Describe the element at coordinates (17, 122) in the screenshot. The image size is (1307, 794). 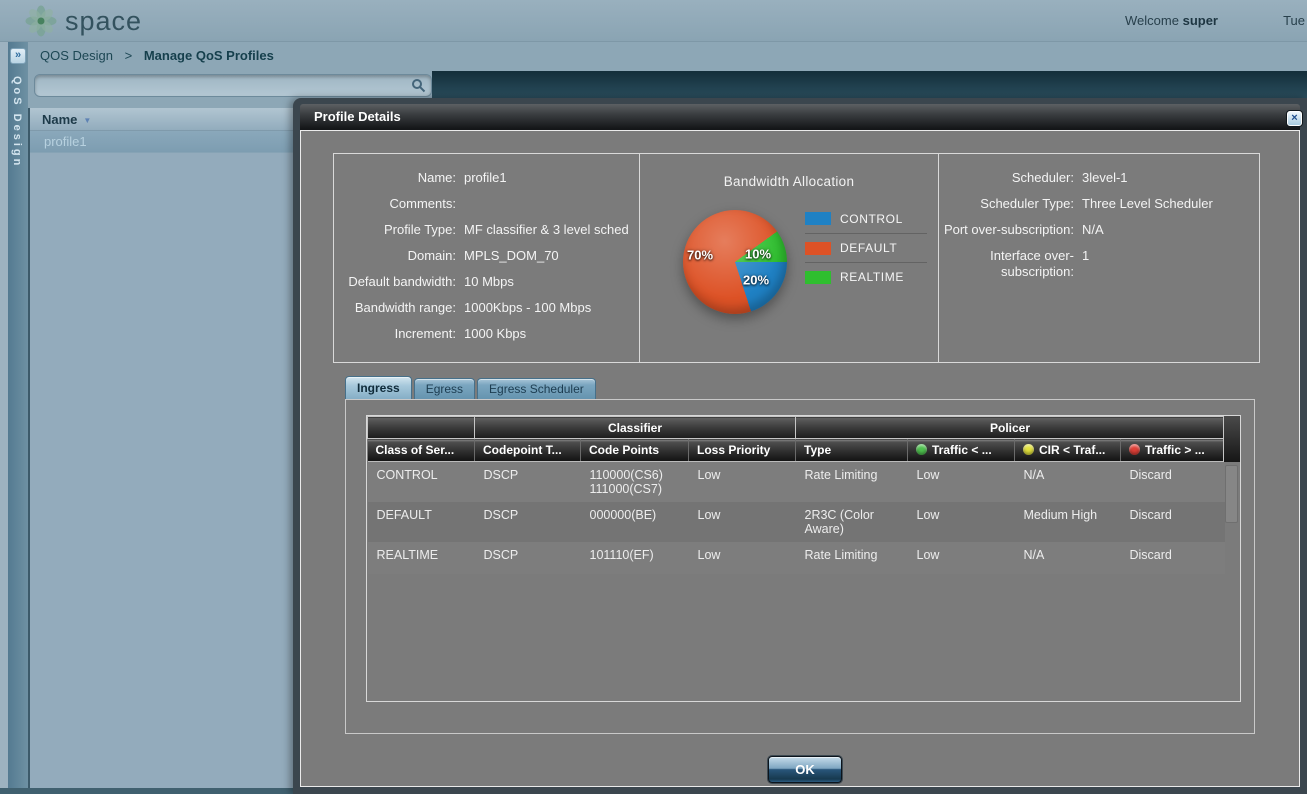
I see `sidebar-vertical-label: QoS Design` at that location.